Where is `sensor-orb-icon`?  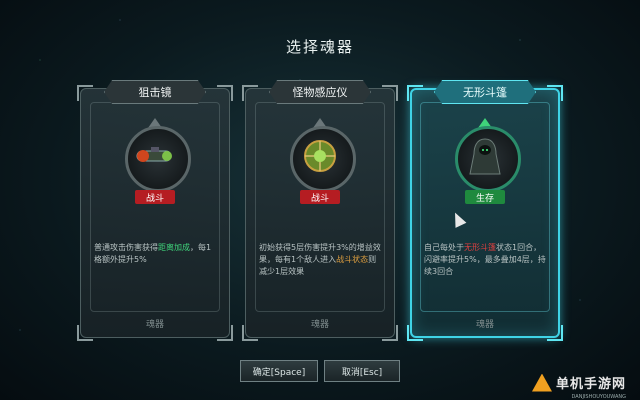 sensor-orb-icon is located at coordinates (320, 156).